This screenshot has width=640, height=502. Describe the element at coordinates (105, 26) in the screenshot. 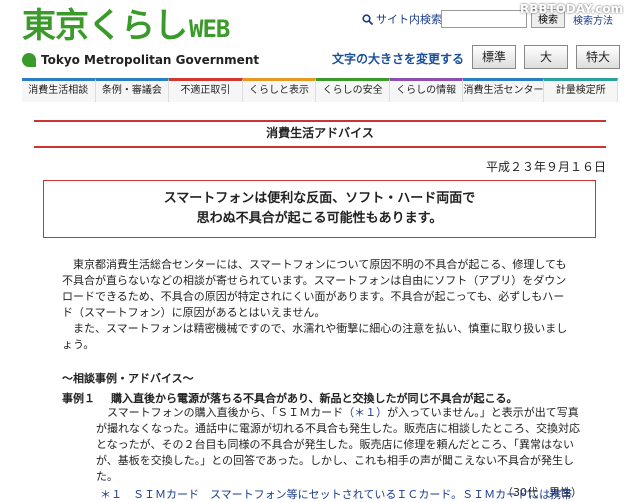

I see `logo-text: 東京くらし` at that location.